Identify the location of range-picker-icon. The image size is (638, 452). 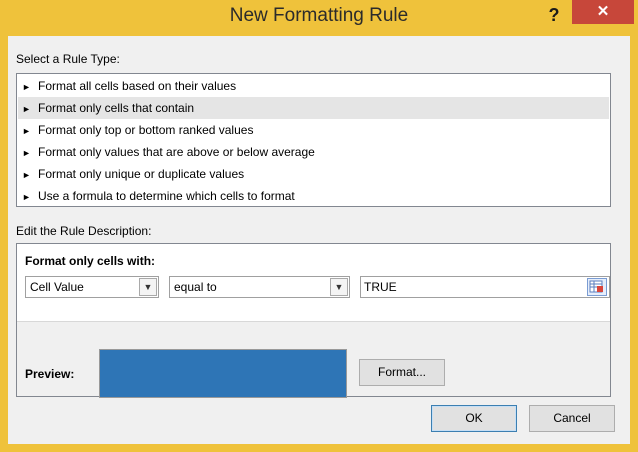
(597, 287).